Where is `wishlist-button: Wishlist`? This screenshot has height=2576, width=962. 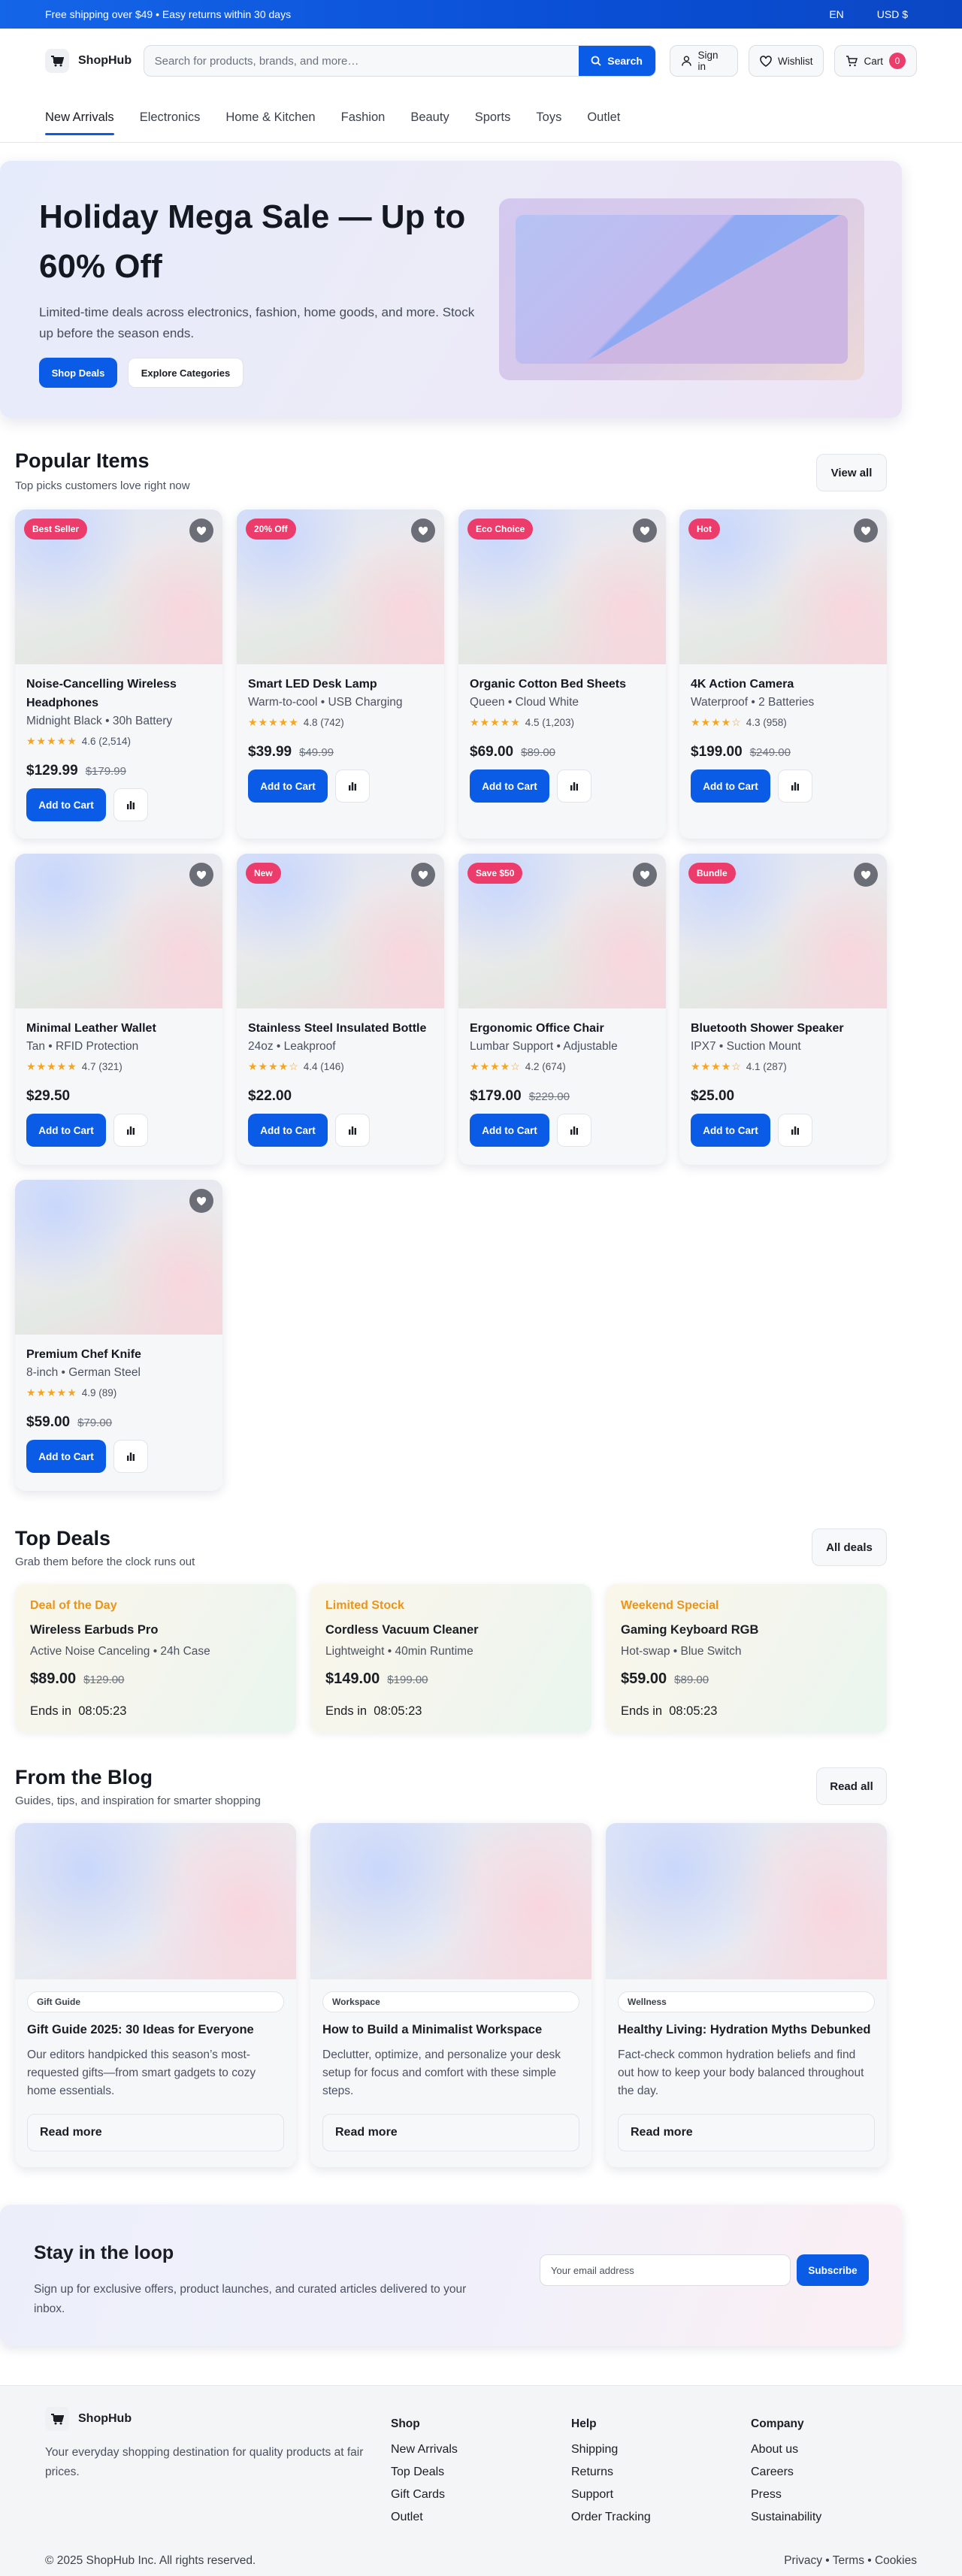
wishlist-button: Wishlist is located at coordinates (786, 61).